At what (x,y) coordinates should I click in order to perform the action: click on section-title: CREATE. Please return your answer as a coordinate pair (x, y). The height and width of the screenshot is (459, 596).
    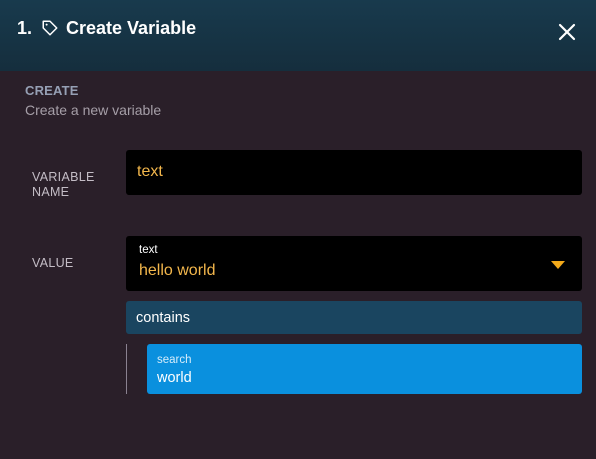
    Looking at the image, I should click on (52, 90).